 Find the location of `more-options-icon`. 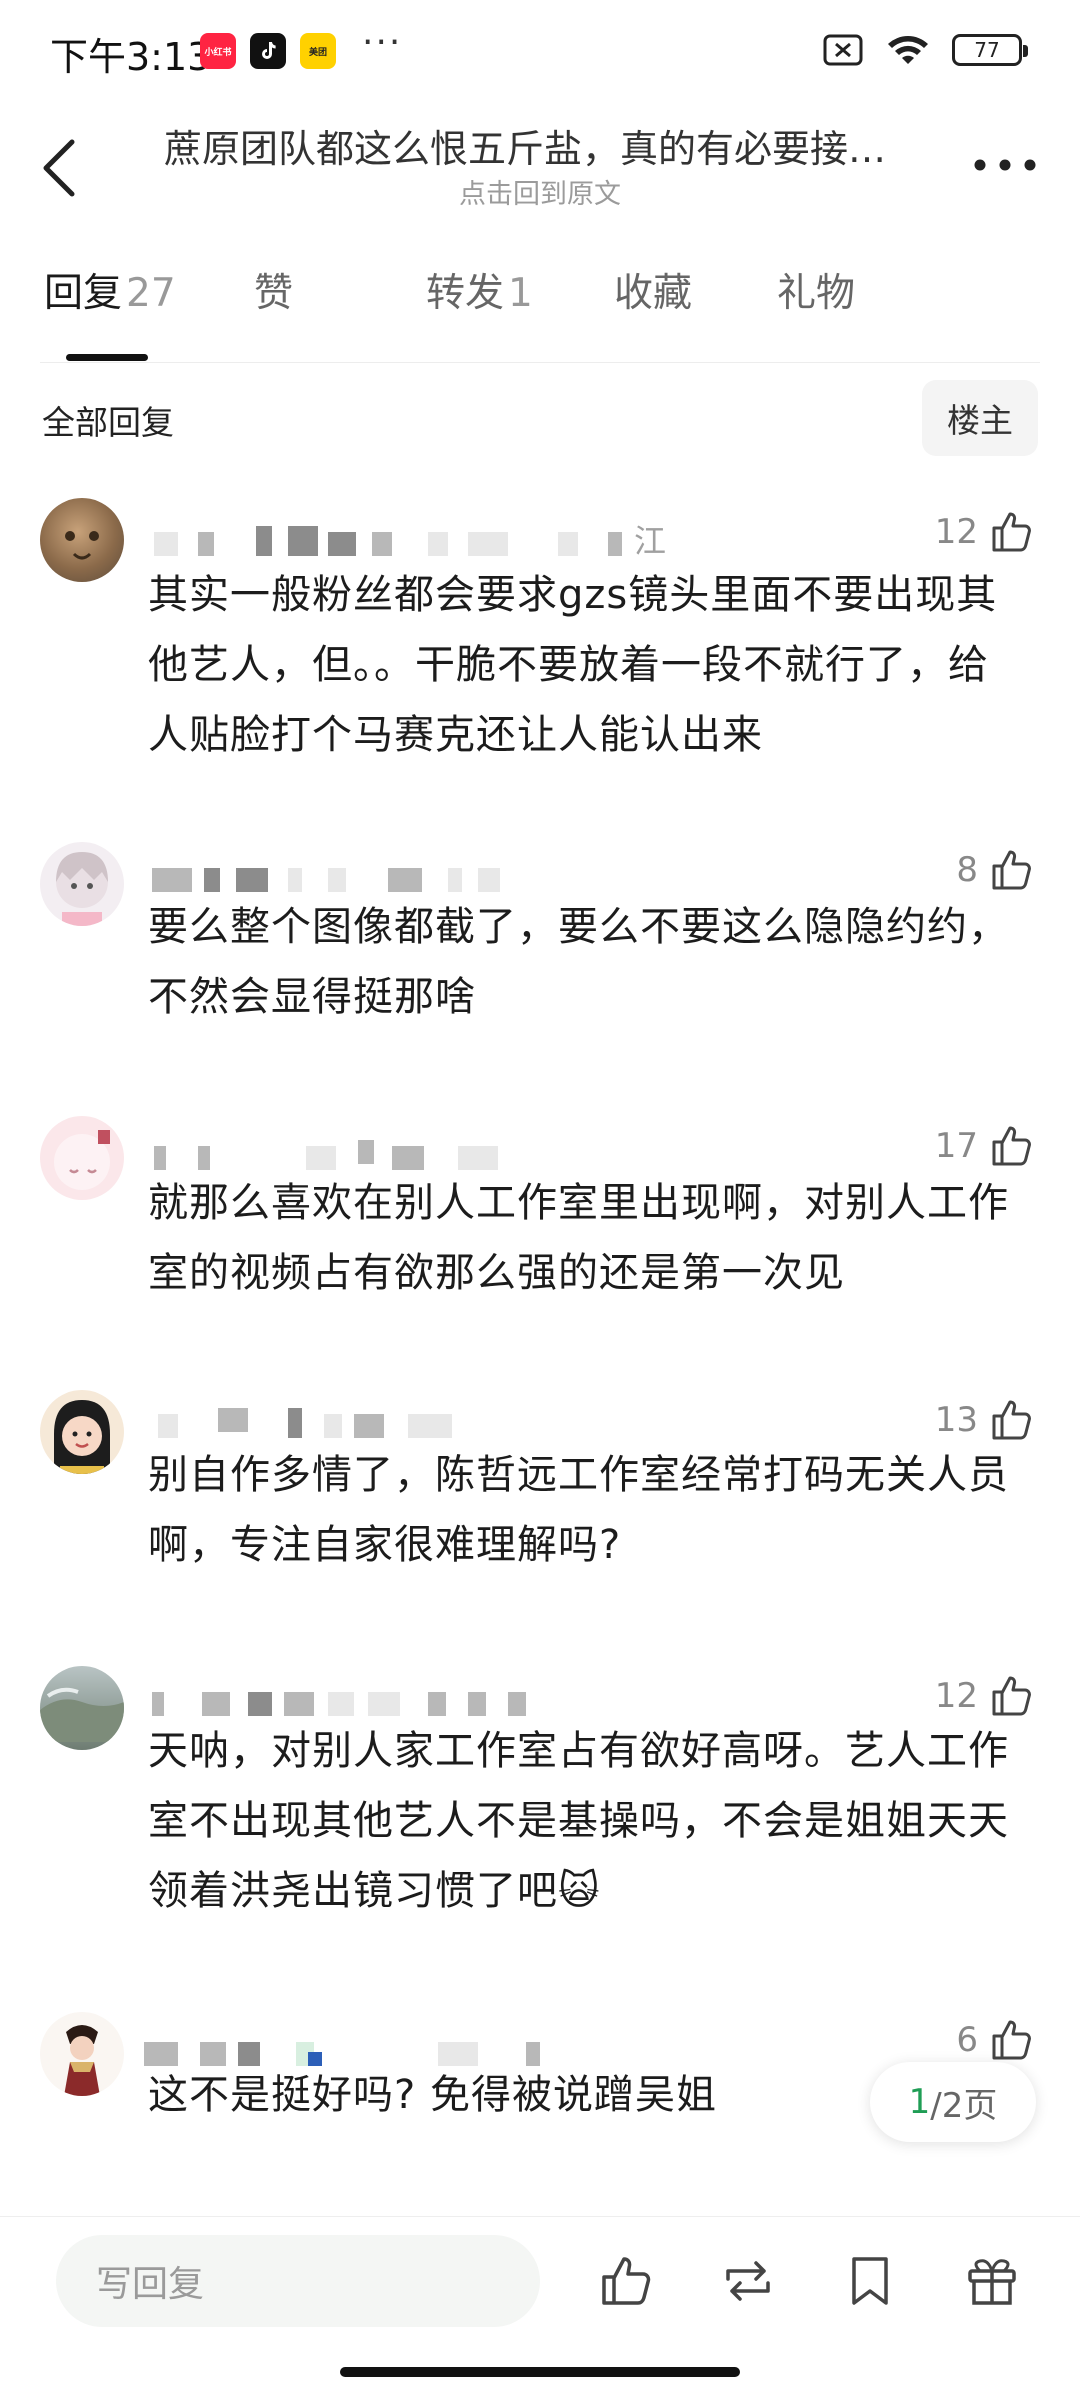

more-options-icon is located at coordinates (1005, 165).